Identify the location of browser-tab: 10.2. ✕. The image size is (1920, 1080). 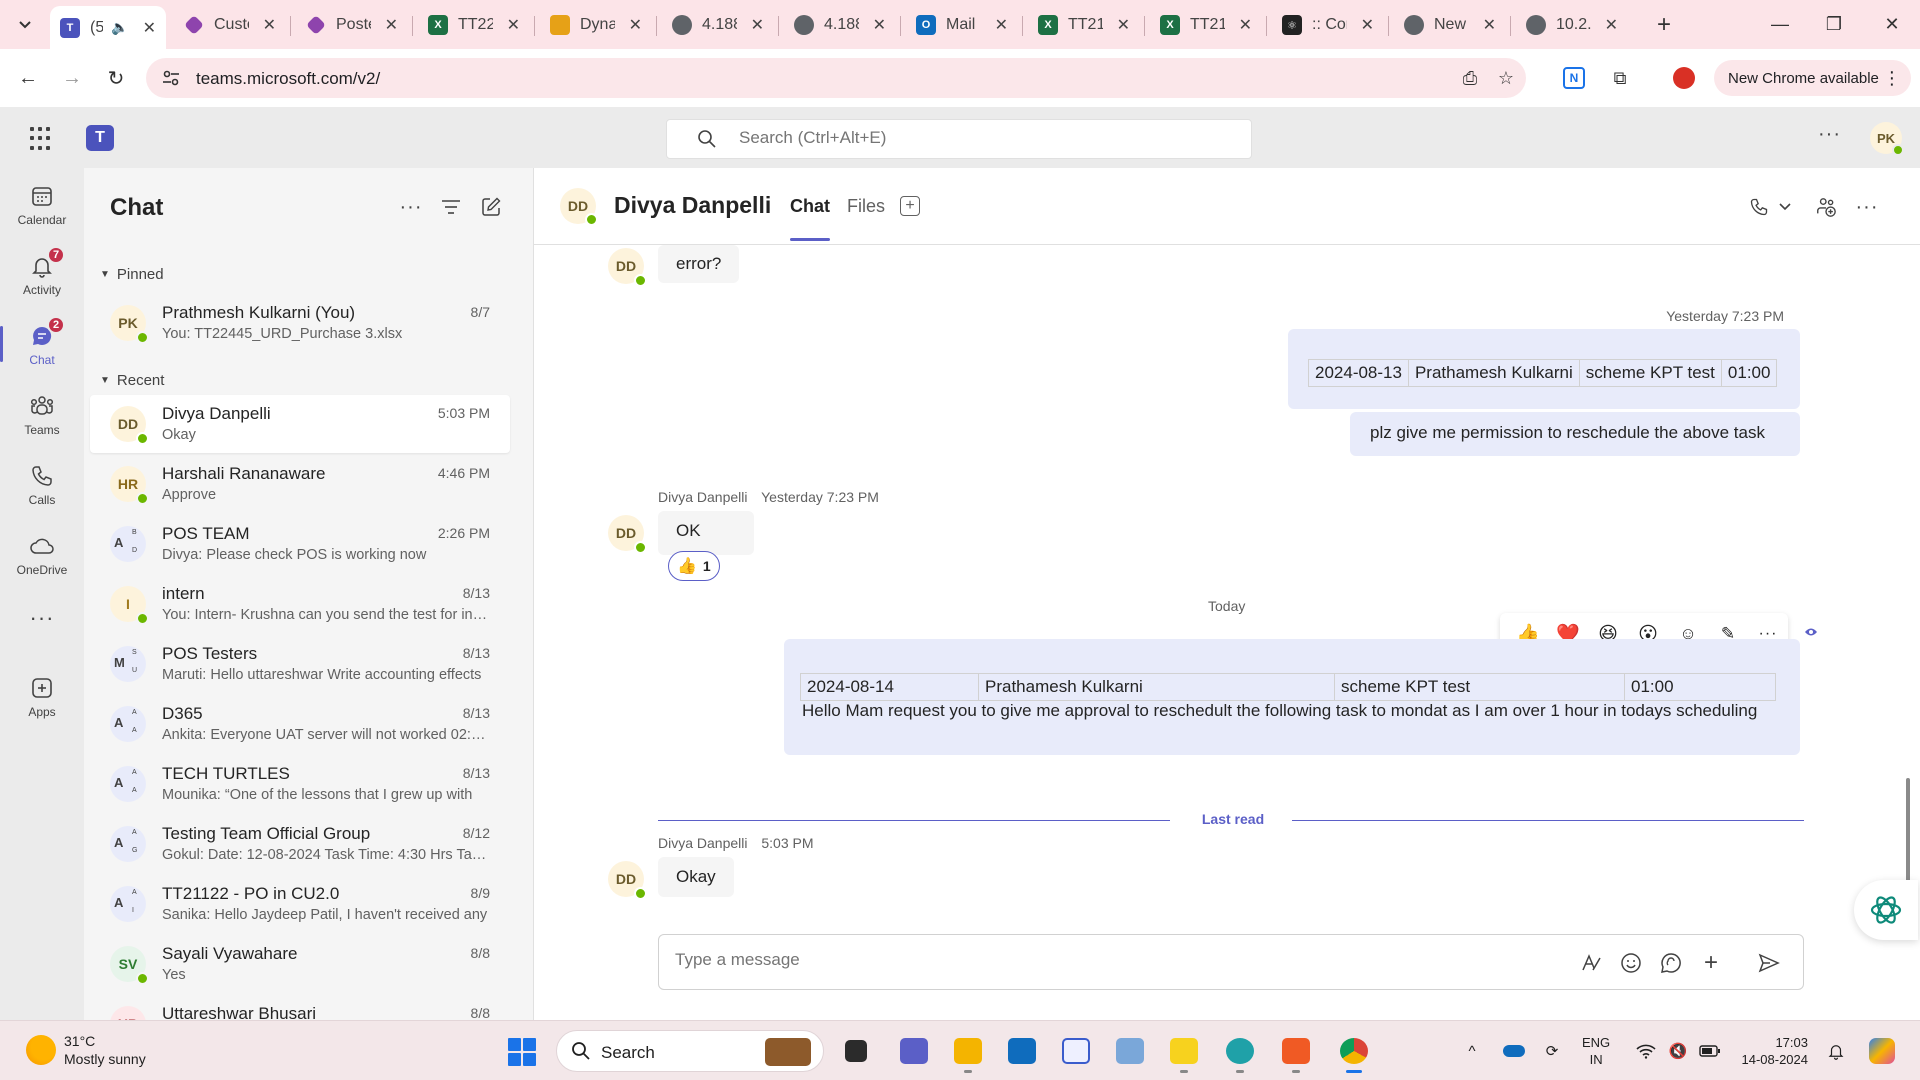
(1572, 25).